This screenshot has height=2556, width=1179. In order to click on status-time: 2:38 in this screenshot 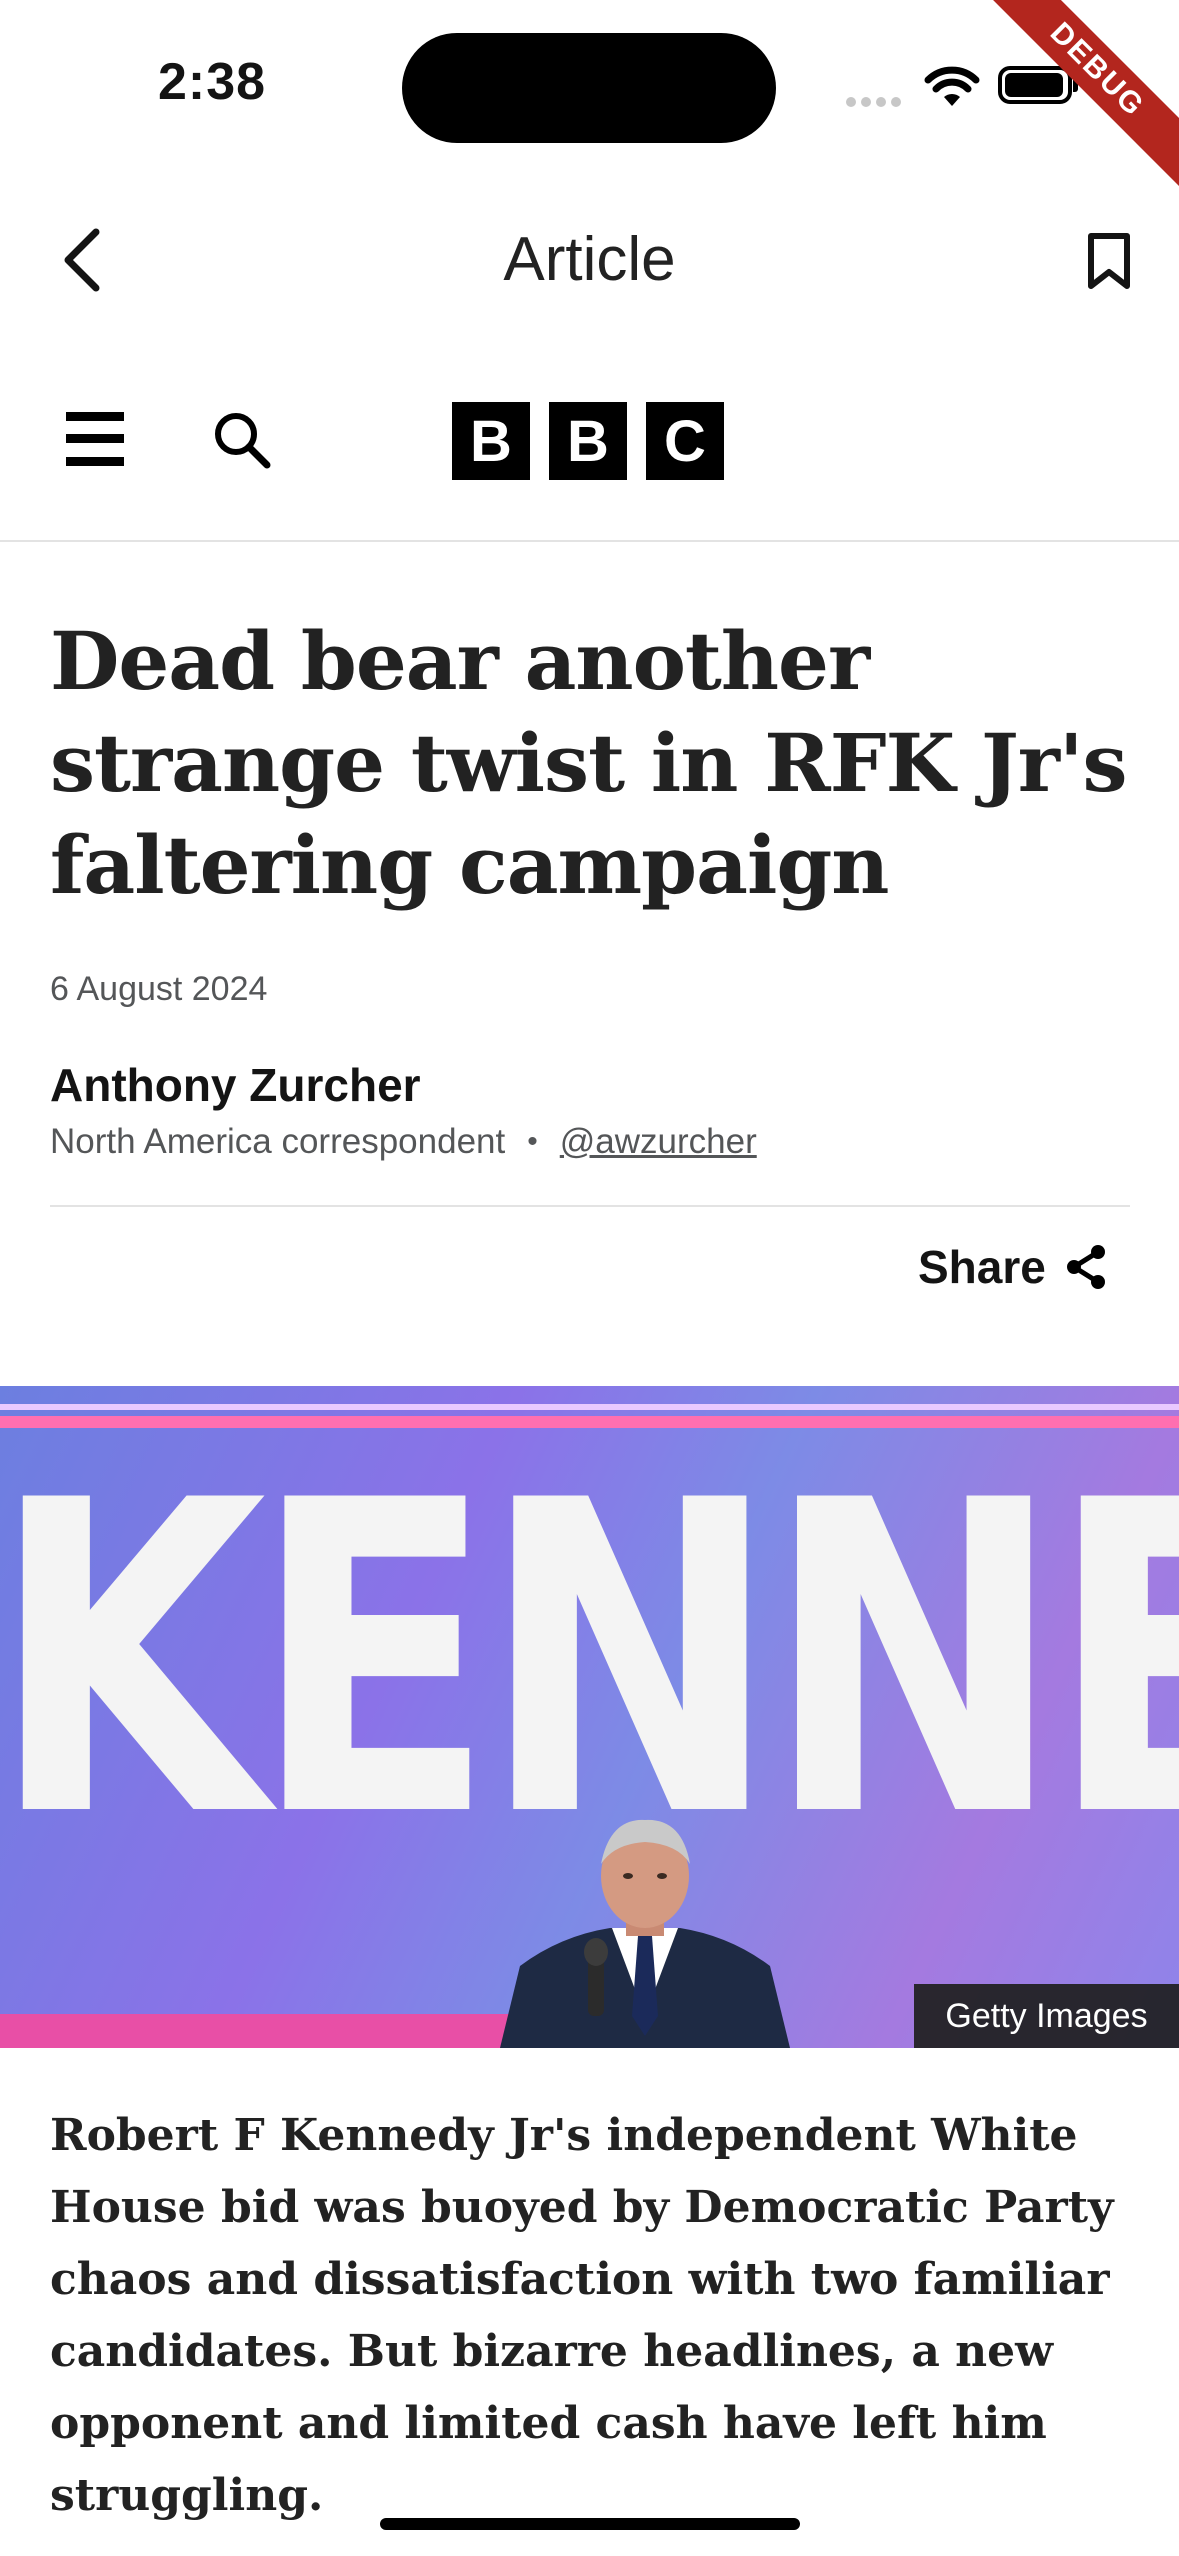, I will do `click(212, 82)`.